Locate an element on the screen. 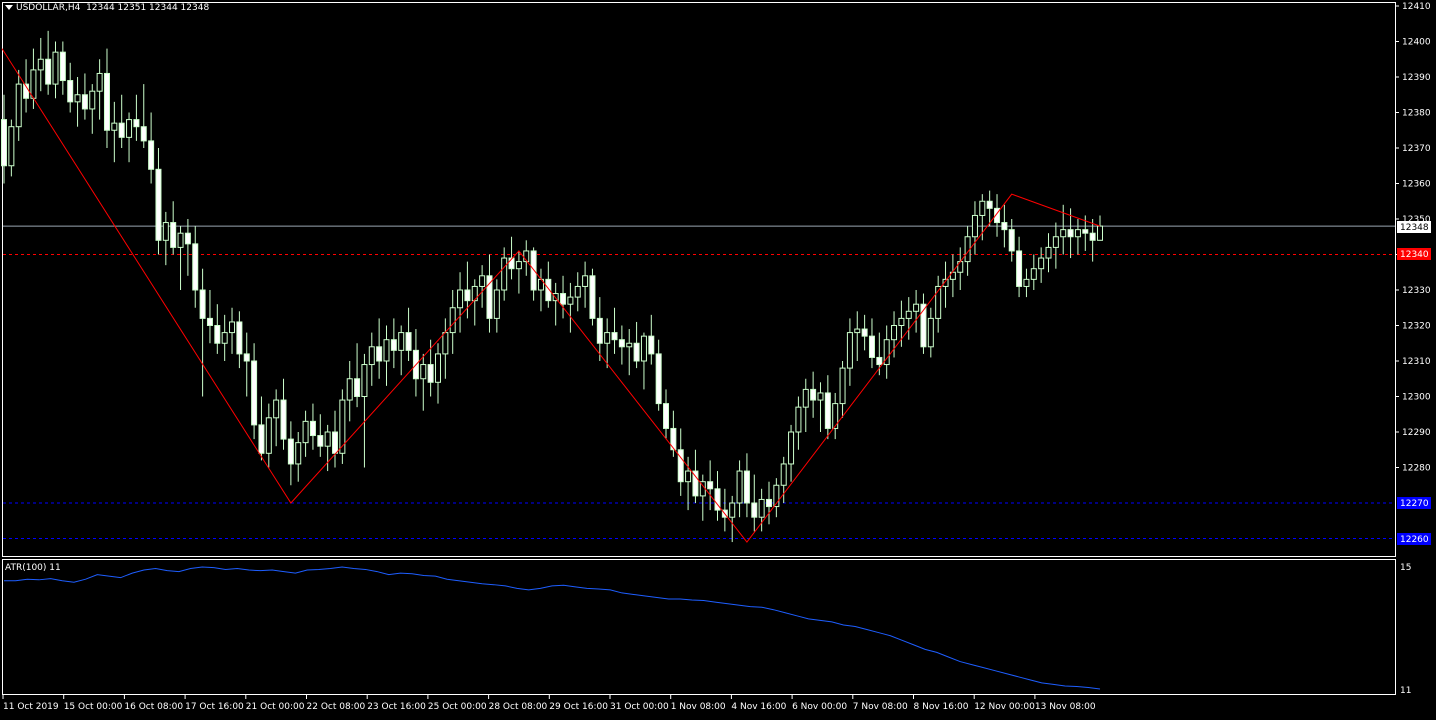  time-tick-label: 7 Nov 08:00 is located at coordinates (880, 707).